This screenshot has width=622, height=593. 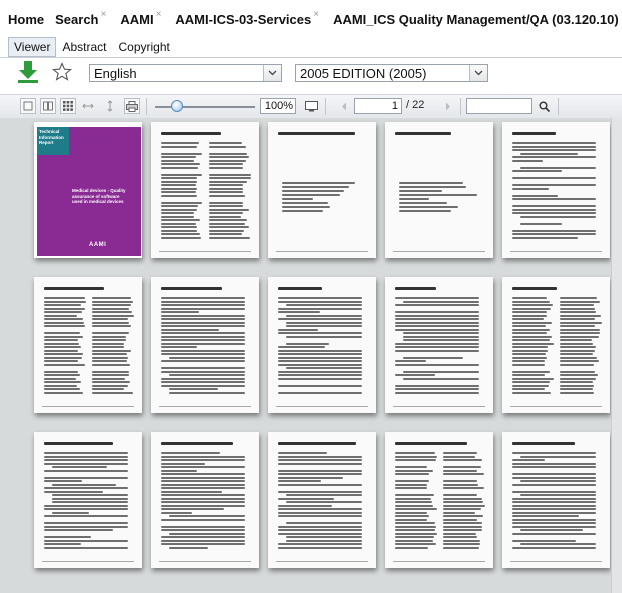 I want to click on thumbnail-grid-button, so click(x=68, y=106).